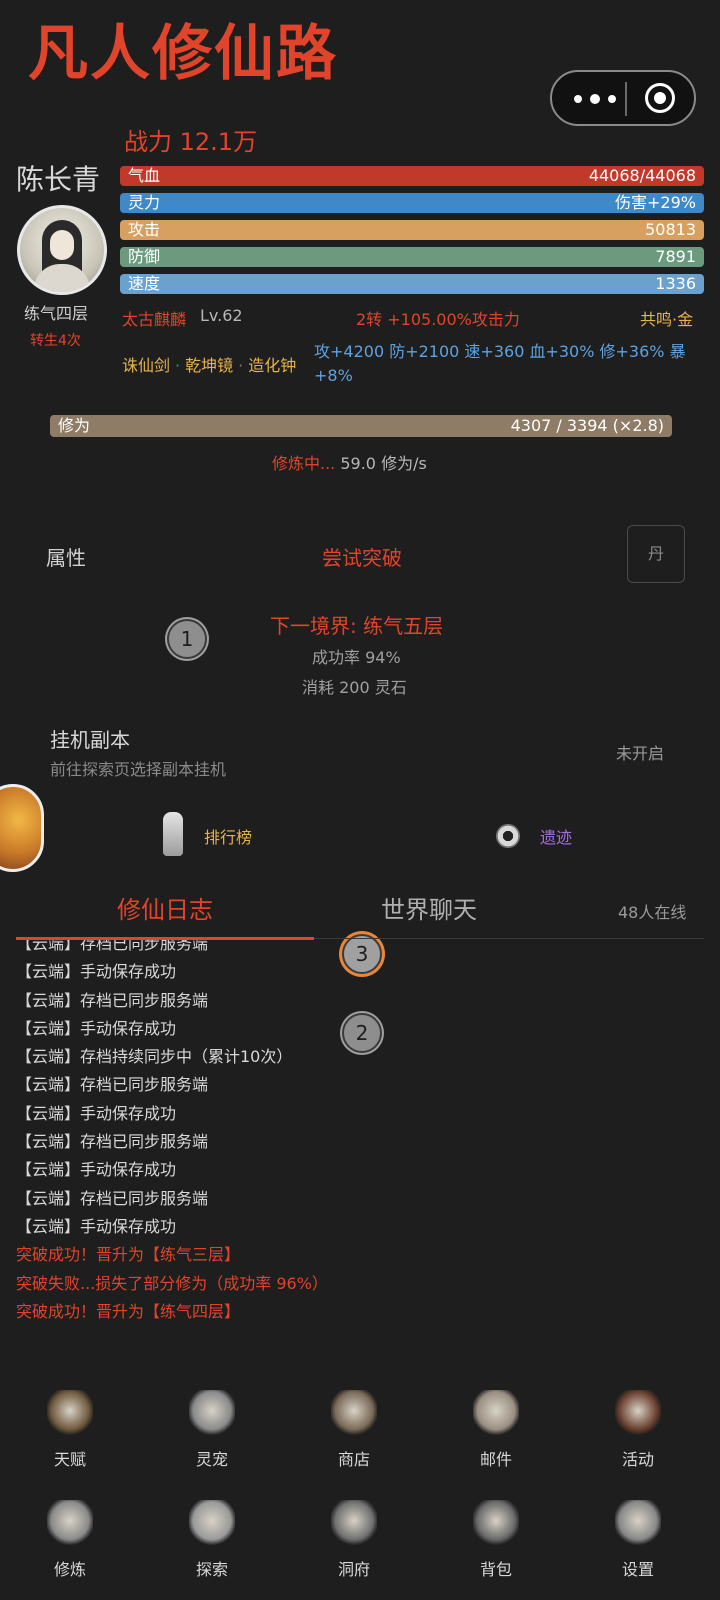 This screenshot has height=1600, width=720. I want to click on nav-item: 设置, so click(638, 1540).